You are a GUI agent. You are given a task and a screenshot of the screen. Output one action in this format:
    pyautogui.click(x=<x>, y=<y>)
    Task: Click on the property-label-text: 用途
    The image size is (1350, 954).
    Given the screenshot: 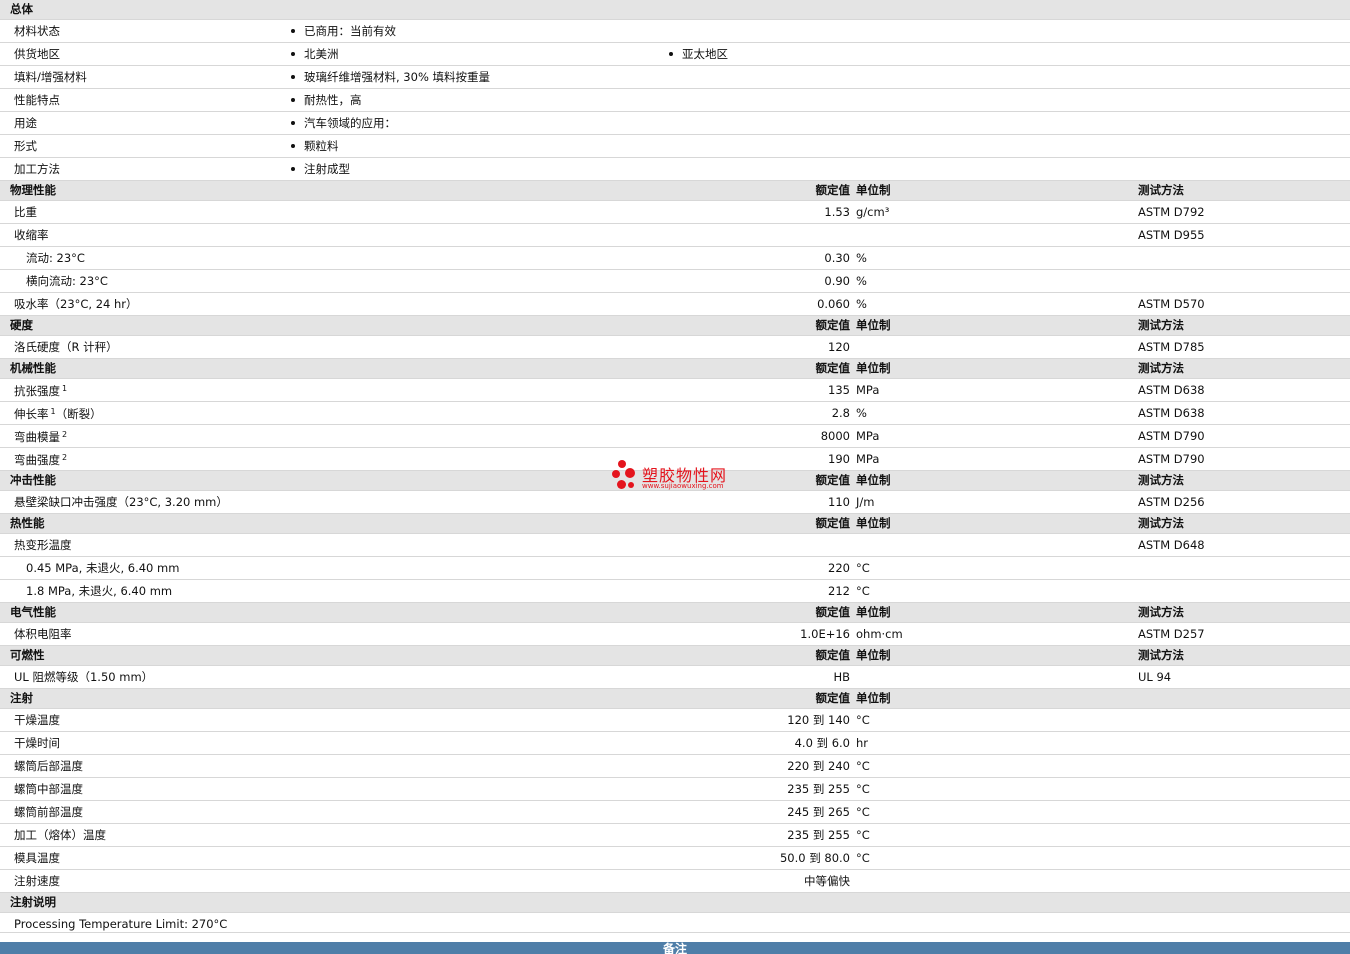 What is the action you would take?
    pyautogui.click(x=25, y=123)
    